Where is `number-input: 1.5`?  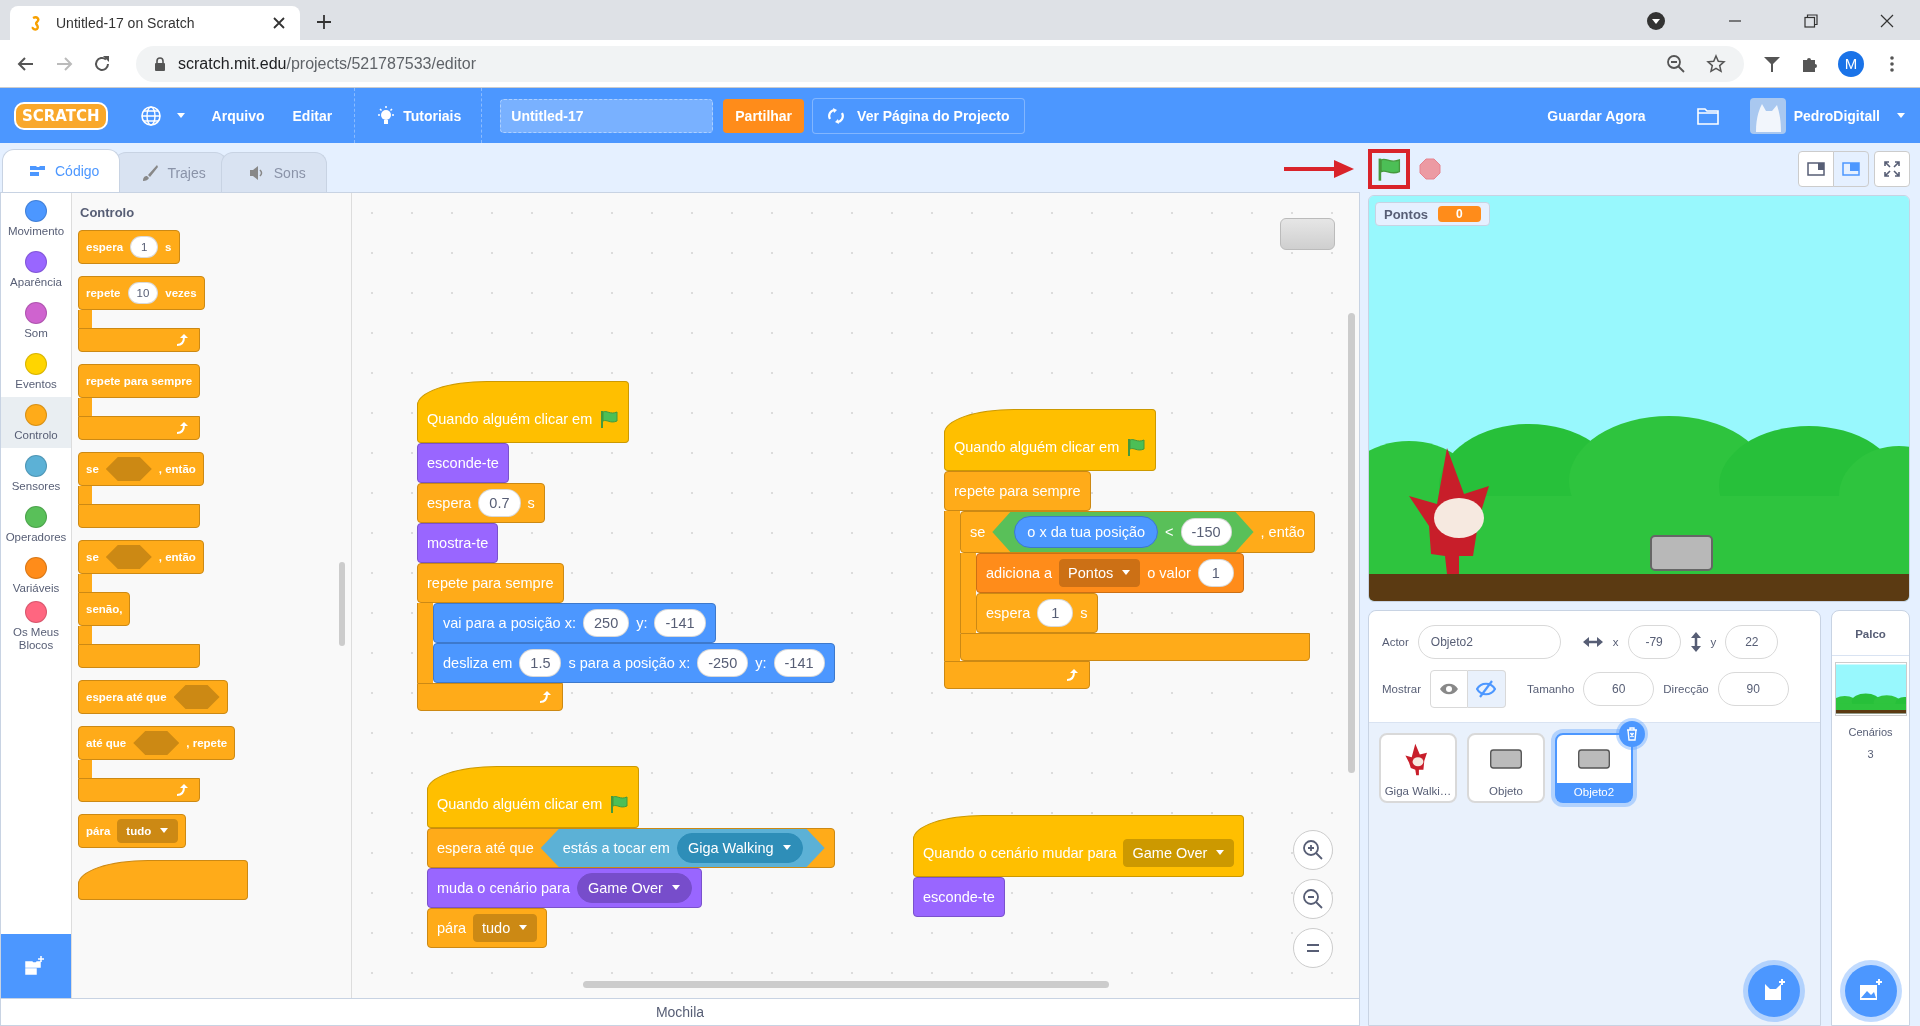
number-input: 1.5 is located at coordinates (540, 663).